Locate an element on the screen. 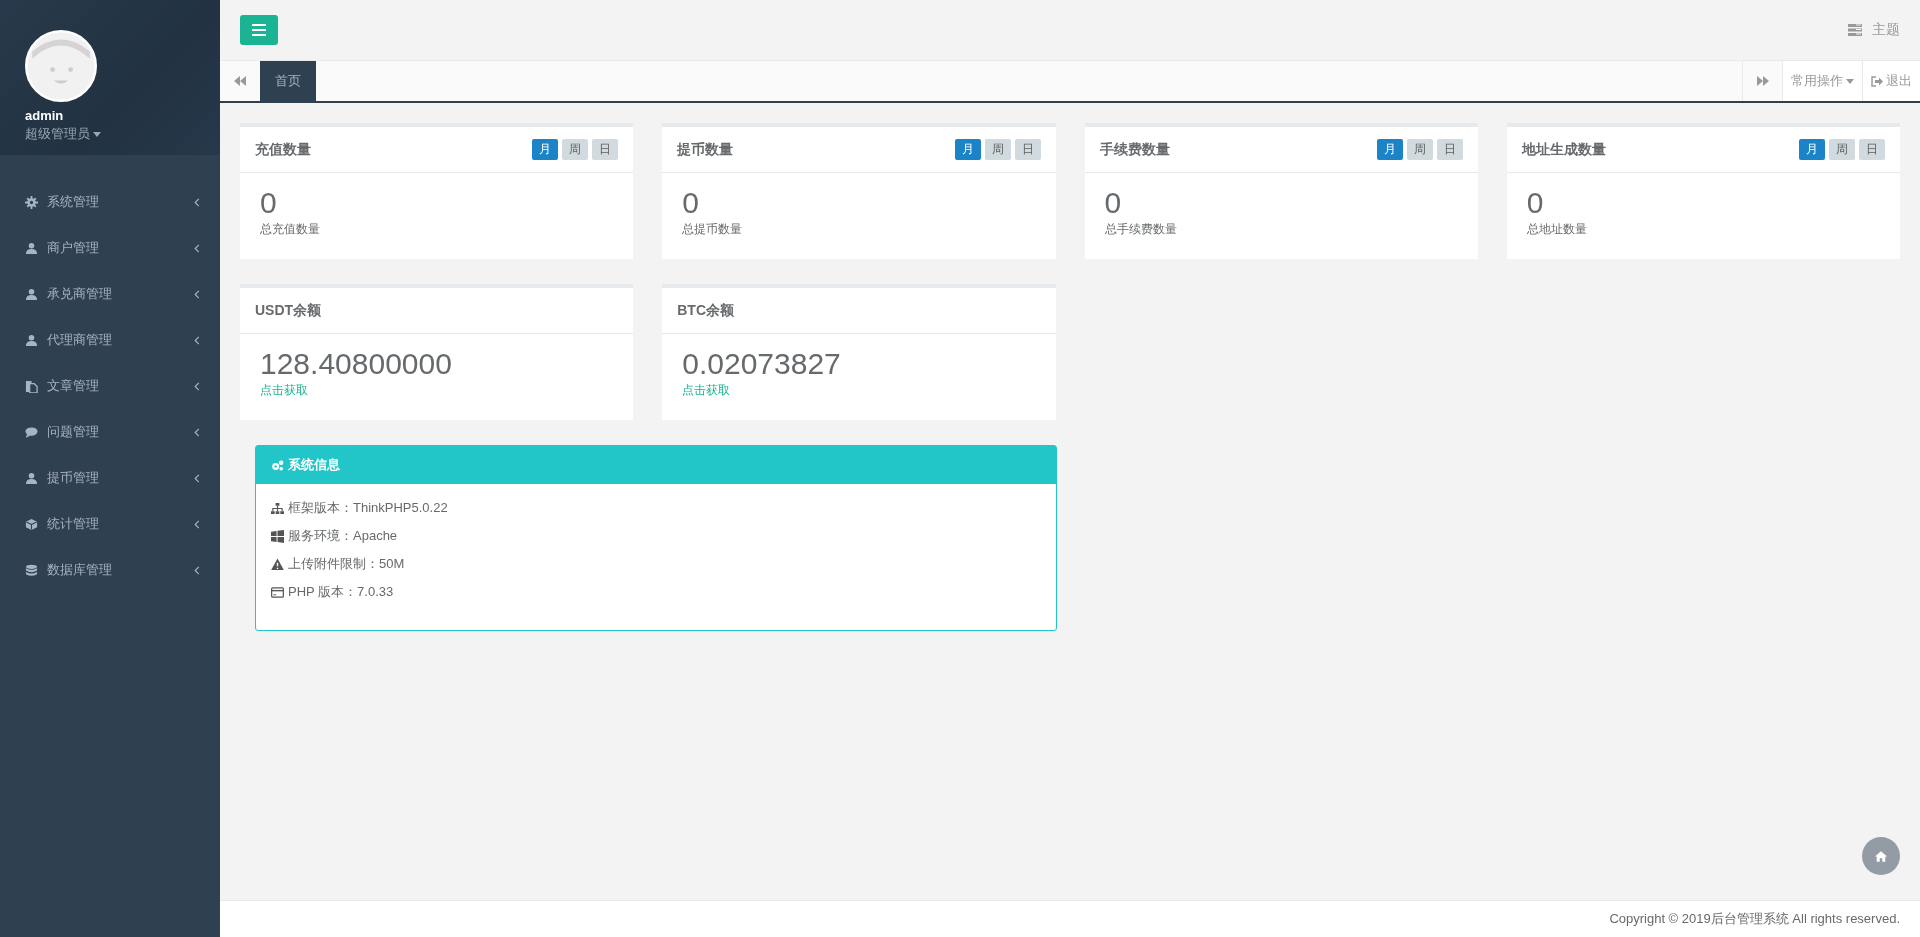 This screenshot has height=937, width=1920. menu-item: 商户管理 is located at coordinates (110, 248).